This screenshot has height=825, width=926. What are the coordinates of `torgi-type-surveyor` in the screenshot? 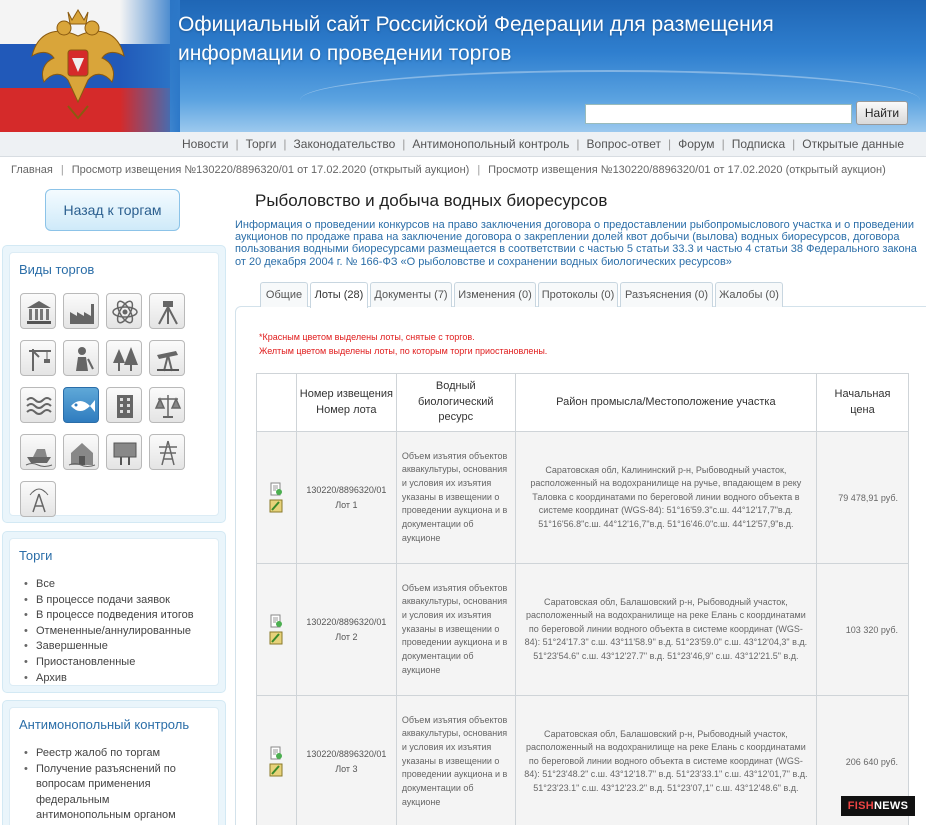 It's located at (167, 311).